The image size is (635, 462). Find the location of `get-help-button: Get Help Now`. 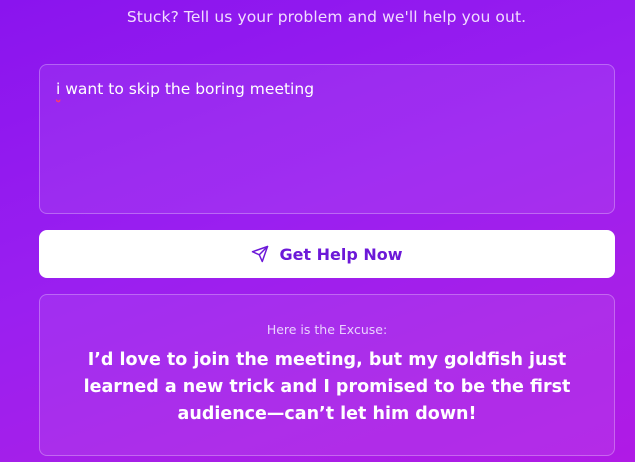

get-help-button: Get Help Now is located at coordinates (327, 254).